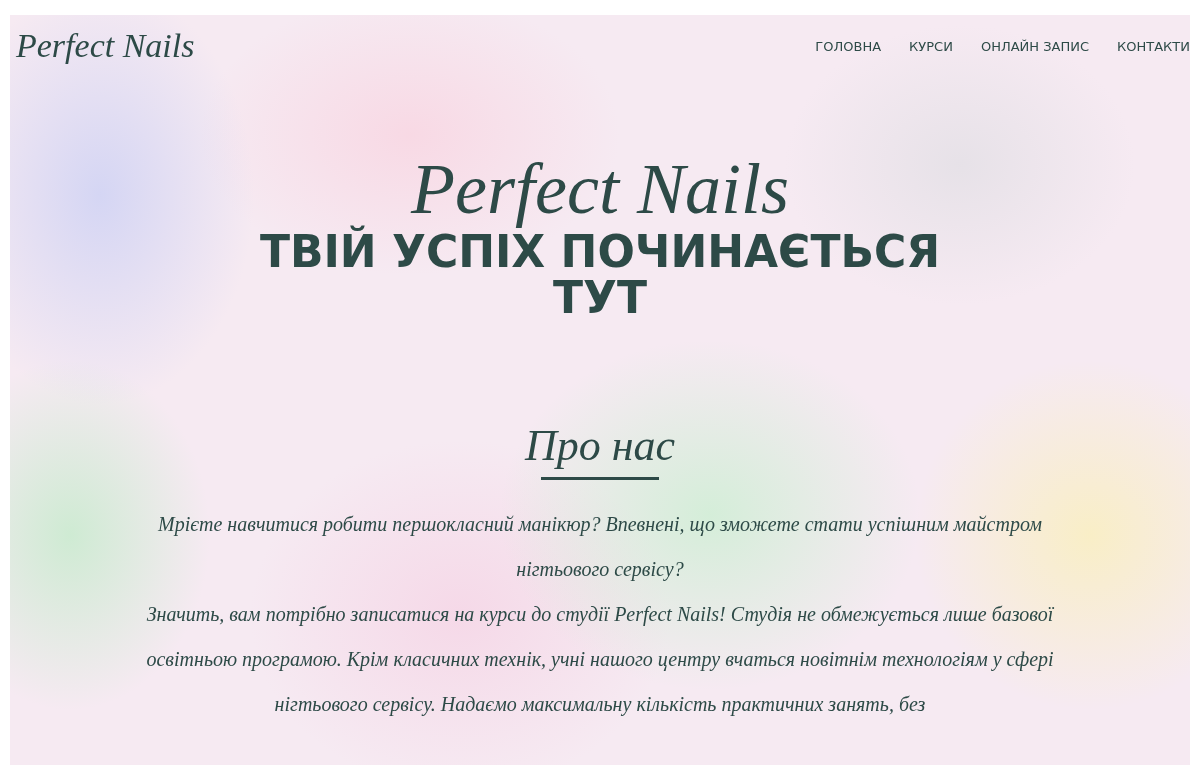 The width and height of the screenshot is (1190, 765). I want to click on nav-link: ГОЛОВНА, so click(848, 46).